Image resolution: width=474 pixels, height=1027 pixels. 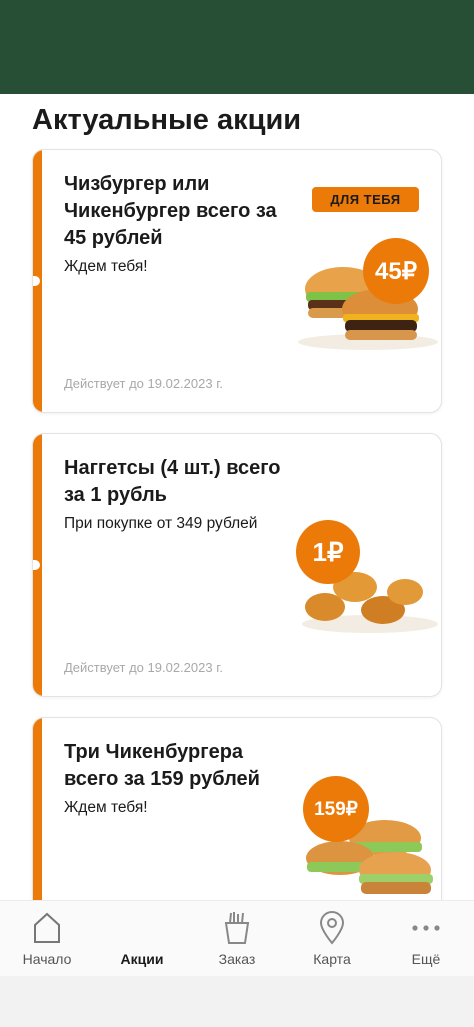 What do you see at coordinates (142, 928) in the screenshot?
I see `promo-icon` at bounding box center [142, 928].